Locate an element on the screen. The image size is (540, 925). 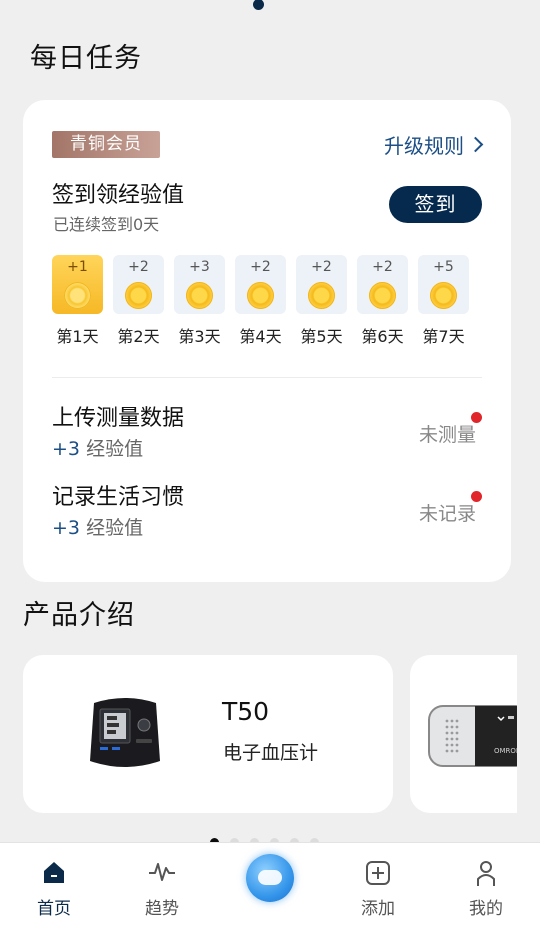
assistant-chat-button is located at coordinates (270, 878).